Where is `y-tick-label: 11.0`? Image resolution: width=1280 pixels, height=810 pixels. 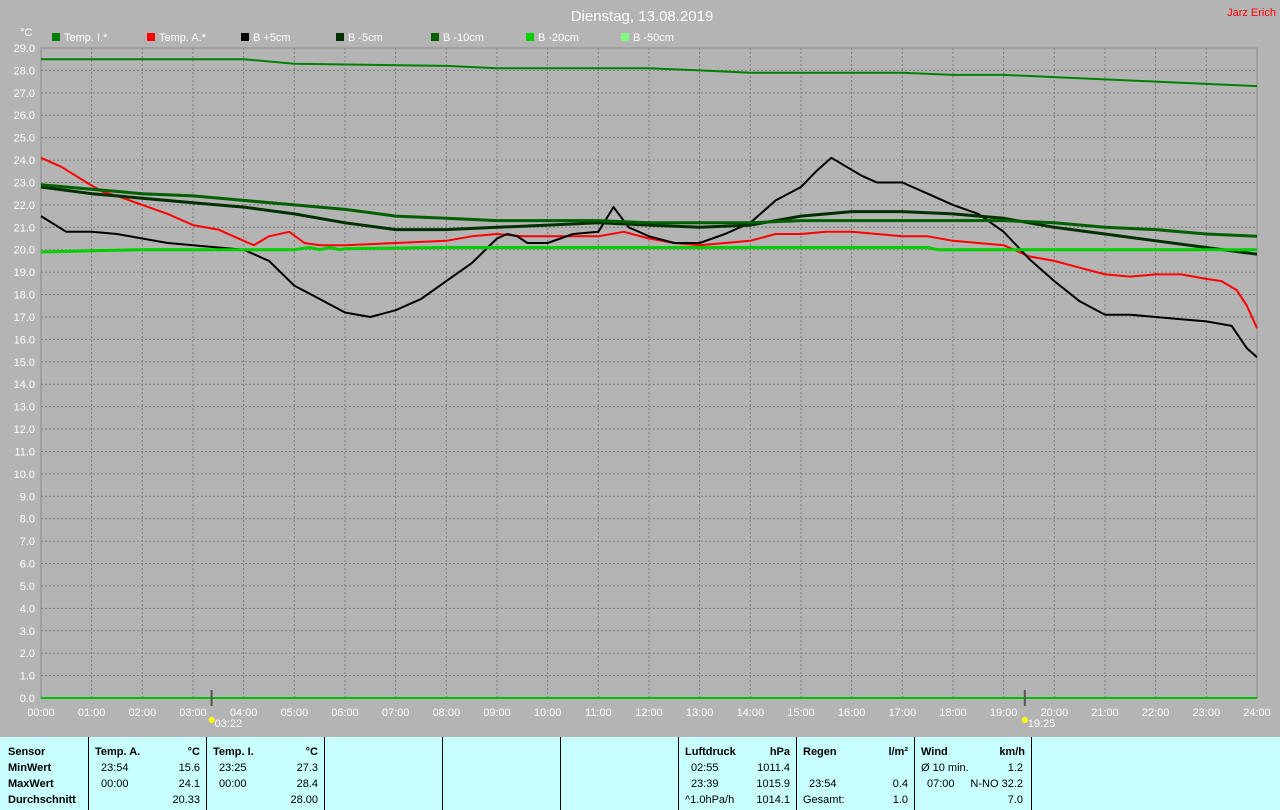
y-tick-label: 11.0 is located at coordinates (24, 452).